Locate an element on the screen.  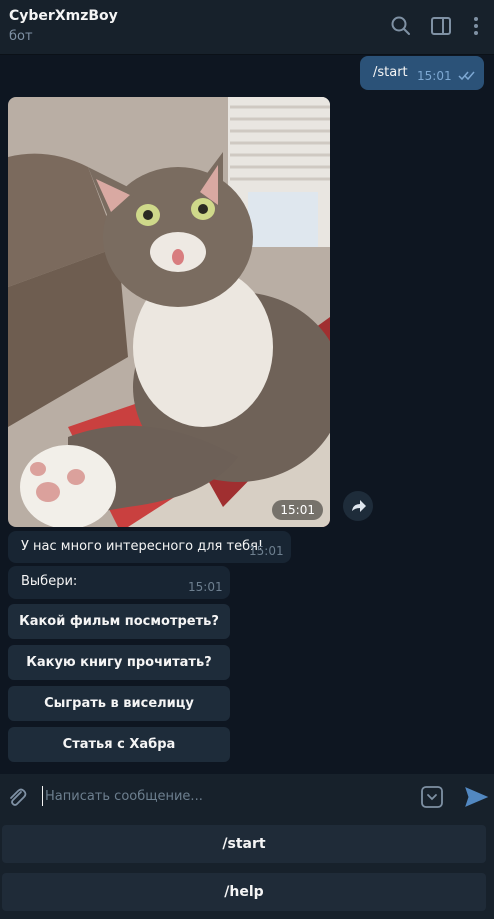
reply-keyboard: /start /help is located at coordinates (247, 869).